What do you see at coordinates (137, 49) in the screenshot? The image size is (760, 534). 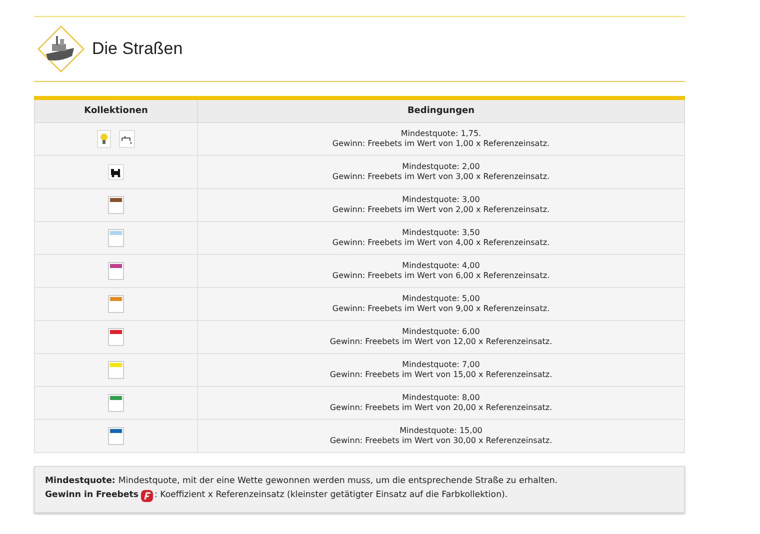 I see `section-title: Die Straßen` at bounding box center [137, 49].